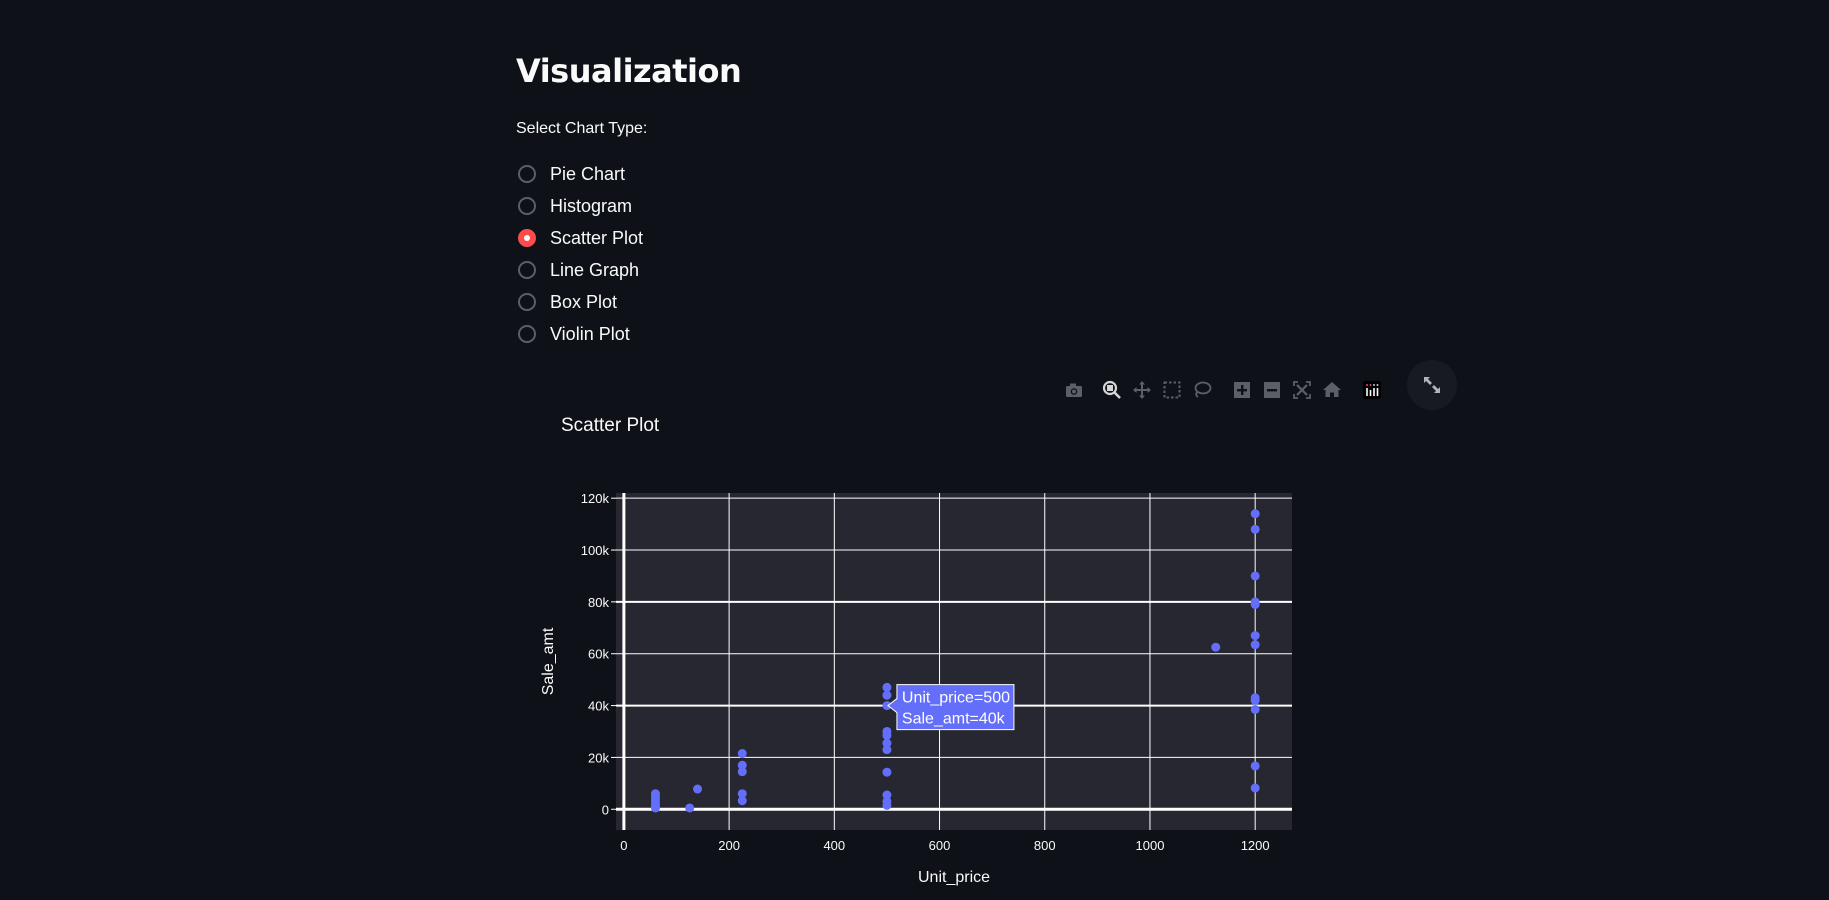  I want to click on radio-pie-chart: Pie Chart, so click(580, 174).